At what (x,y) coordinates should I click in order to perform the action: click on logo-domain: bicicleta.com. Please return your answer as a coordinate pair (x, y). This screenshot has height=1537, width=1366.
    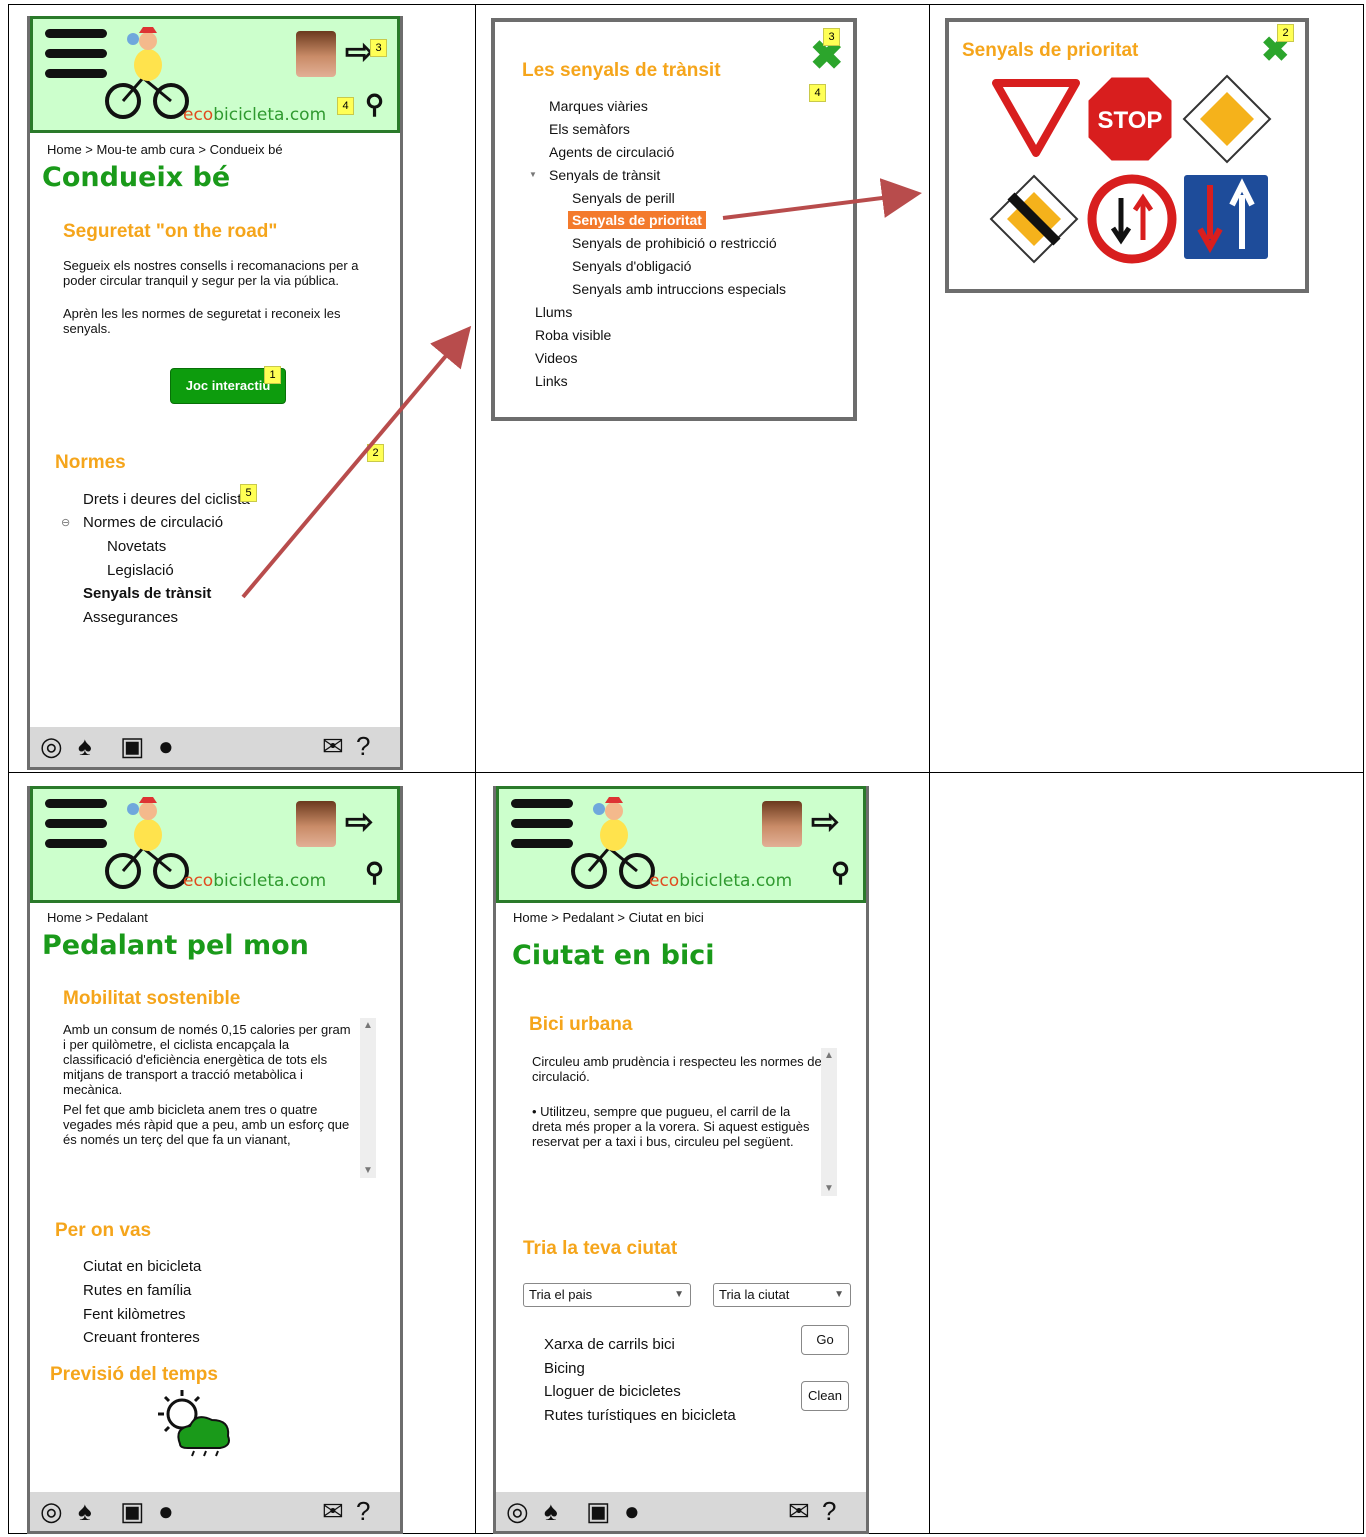
    Looking at the image, I should click on (270, 115).